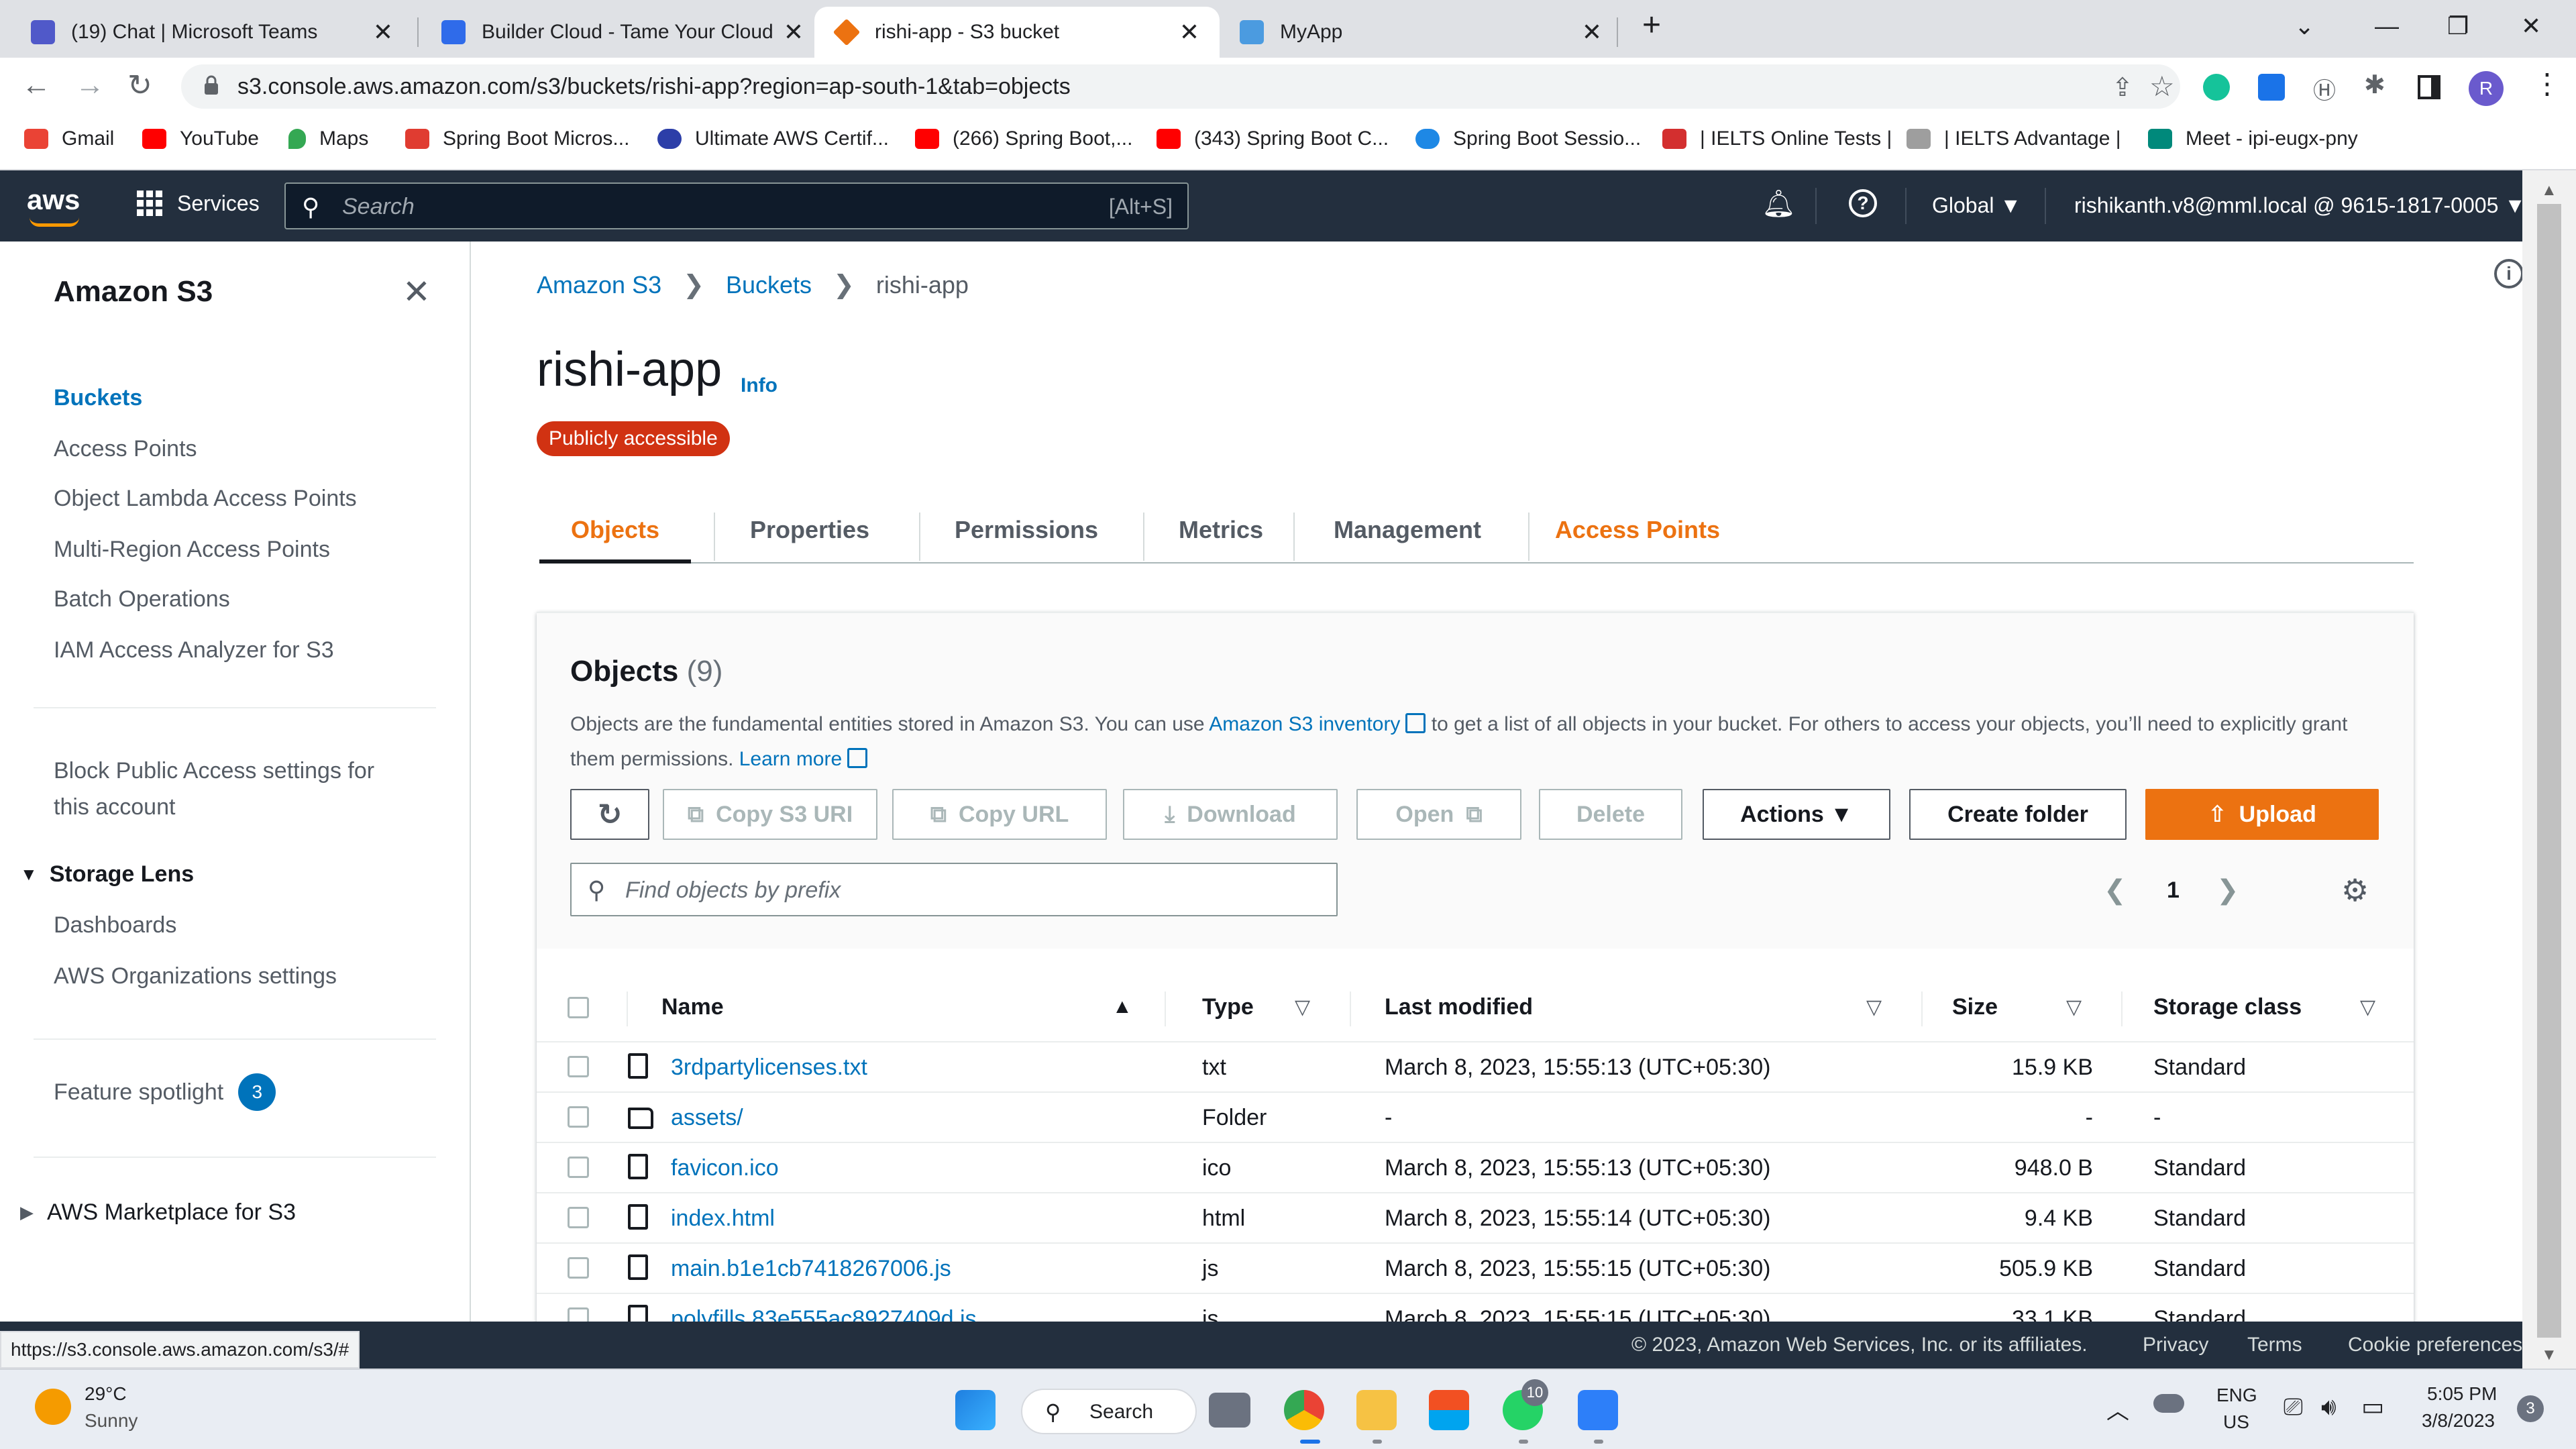 The image size is (2576, 1449). Describe the element at coordinates (769, 1068) in the screenshot. I see `object-name-link: 3rdpartylicenses.txt` at that location.